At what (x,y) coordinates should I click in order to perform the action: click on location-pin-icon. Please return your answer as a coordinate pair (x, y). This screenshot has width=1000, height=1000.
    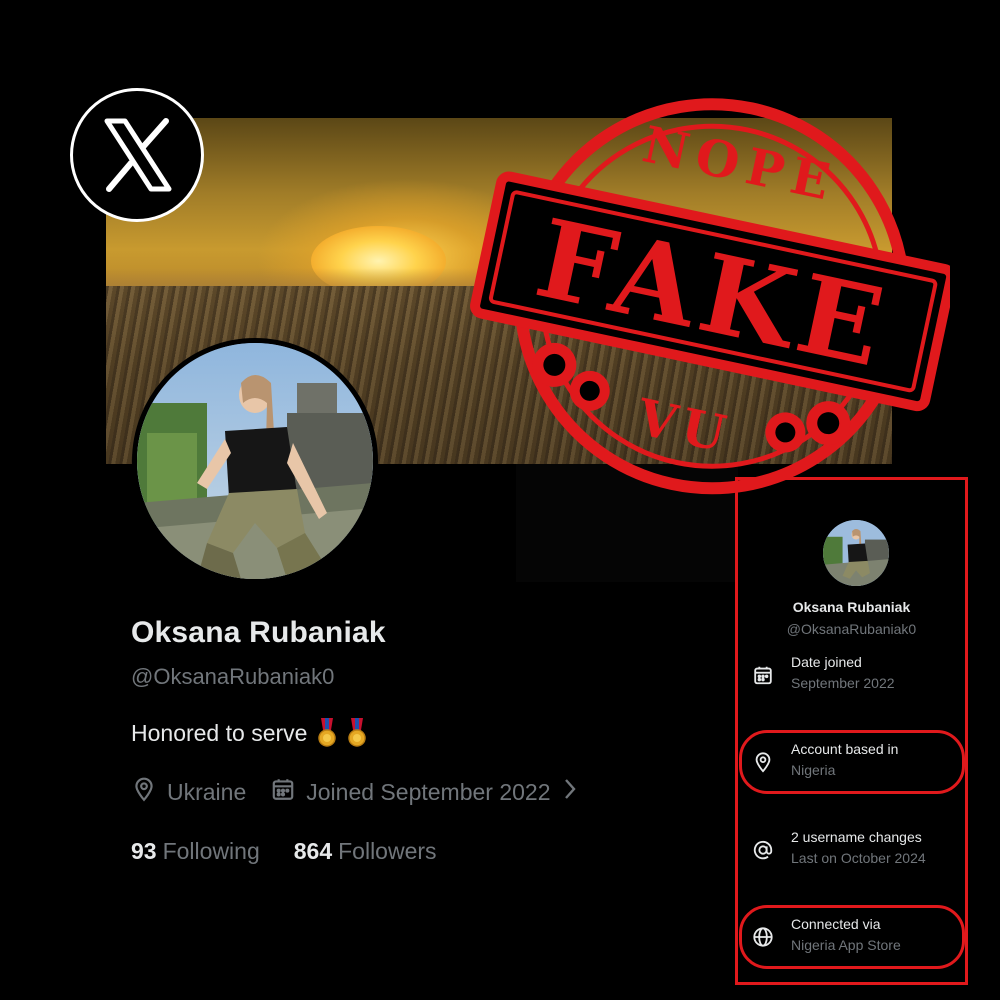
    Looking at the image, I should click on (144, 792).